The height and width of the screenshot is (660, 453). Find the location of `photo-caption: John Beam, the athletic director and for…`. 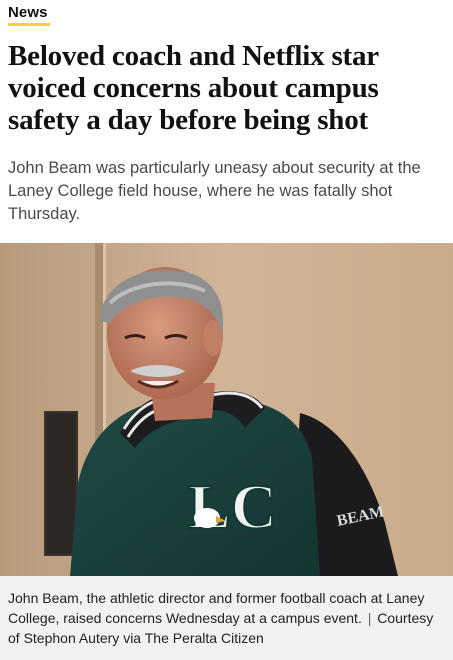

photo-caption: John Beam, the athletic director and for… is located at coordinates (228, 618).